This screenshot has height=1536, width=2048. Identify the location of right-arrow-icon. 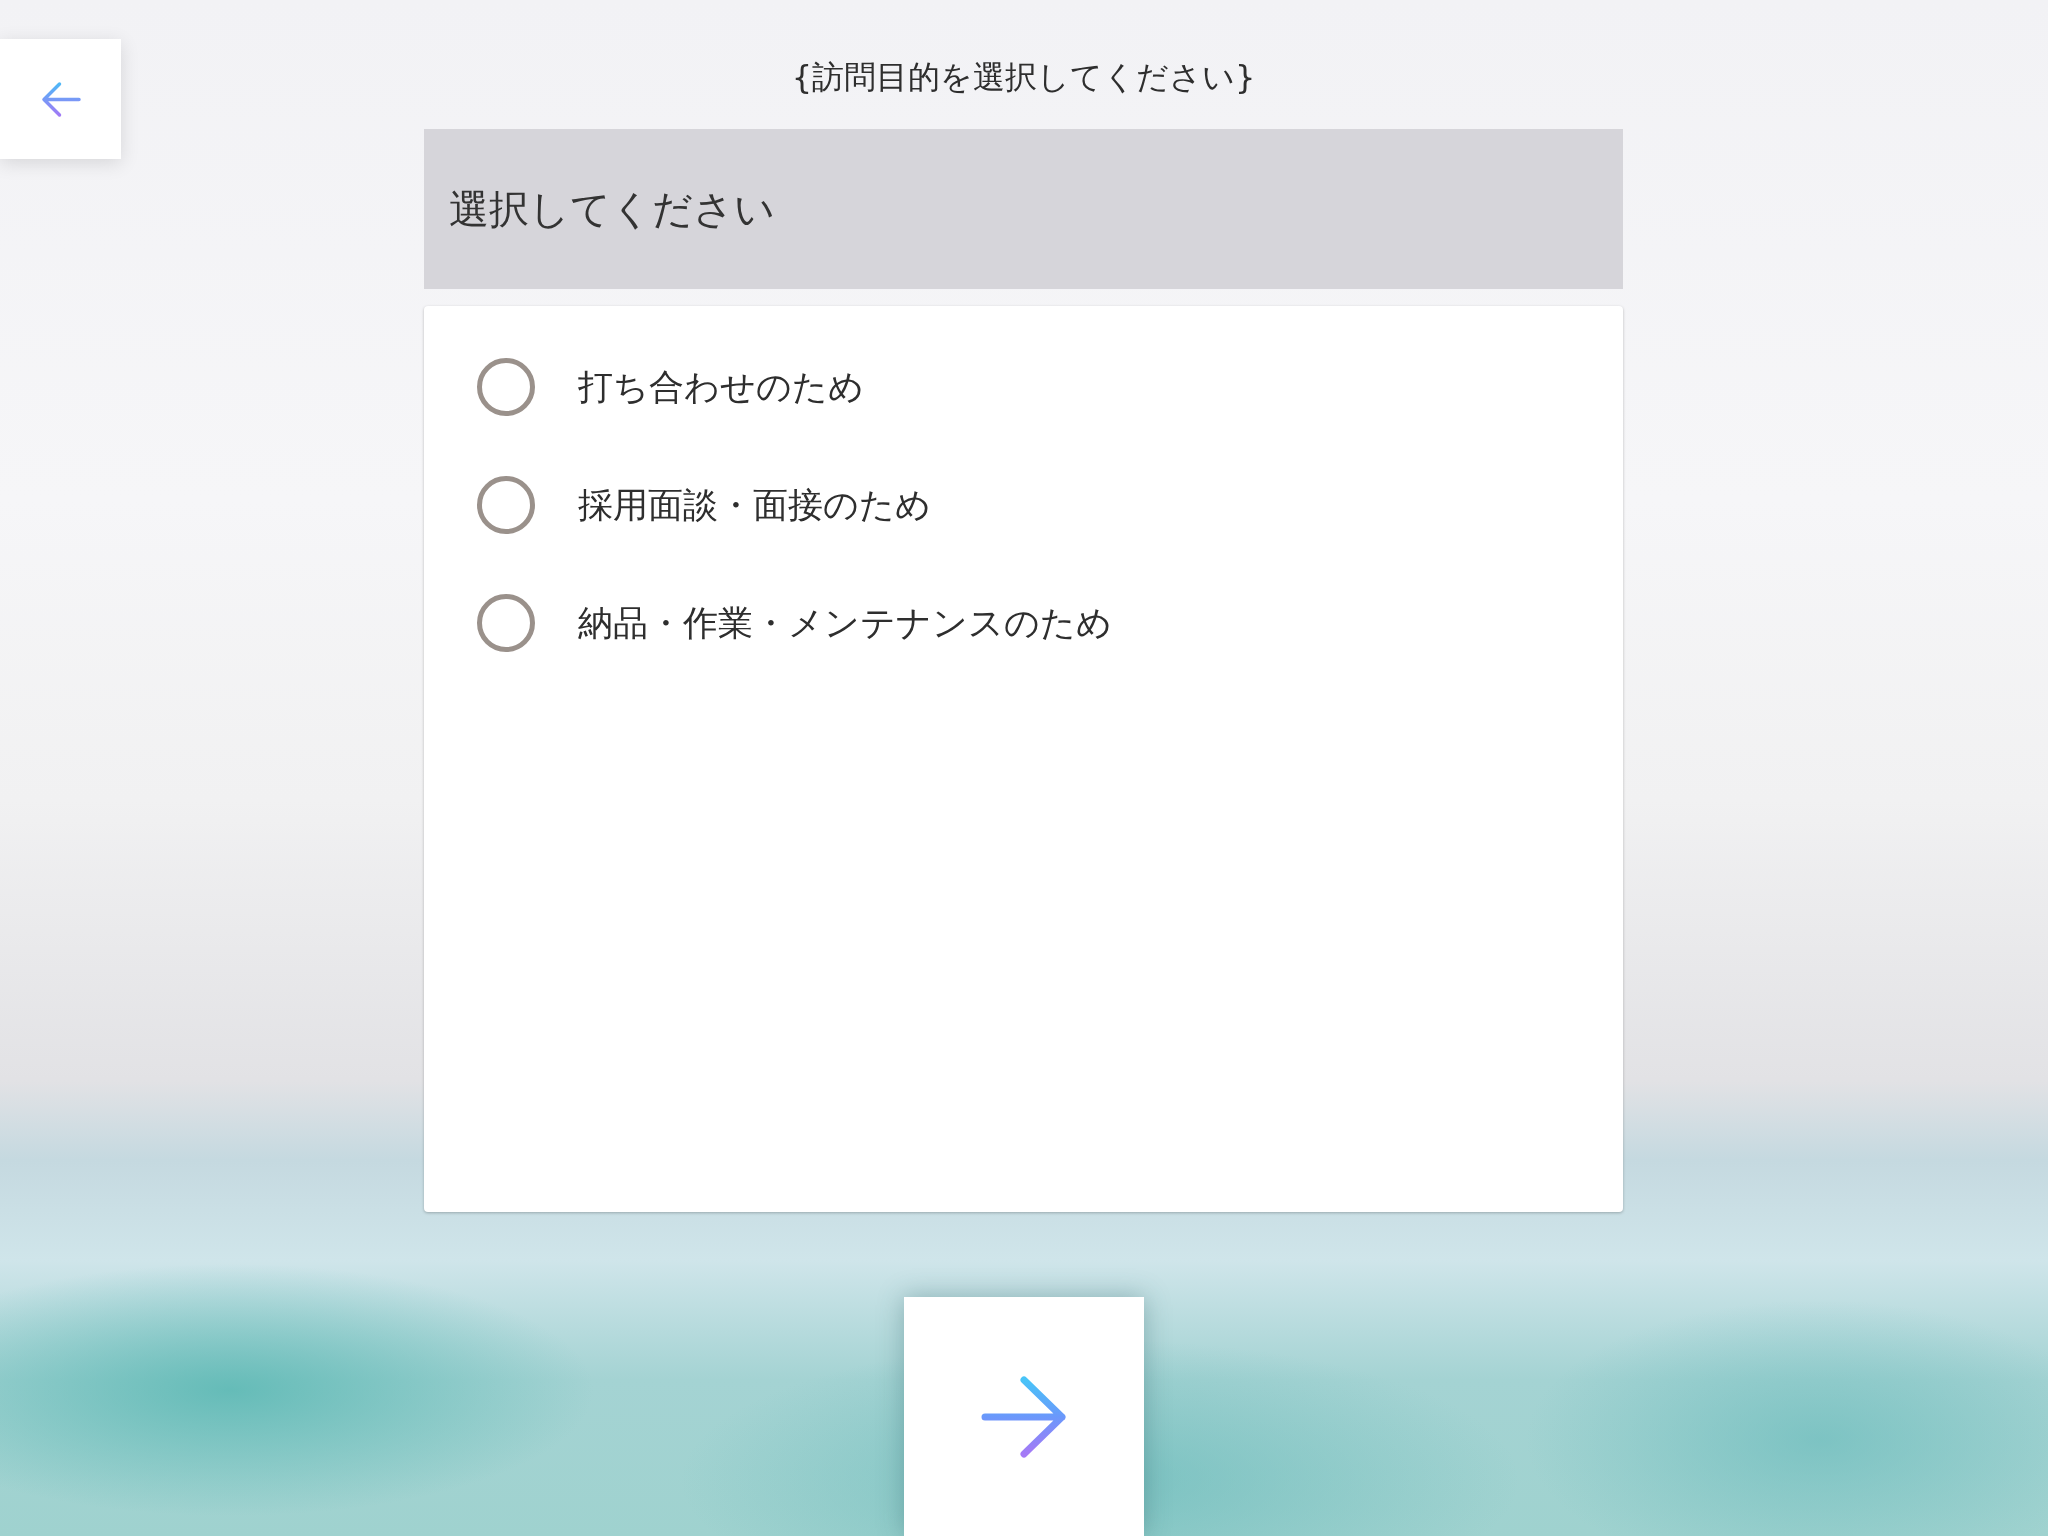
(1023, 1416).